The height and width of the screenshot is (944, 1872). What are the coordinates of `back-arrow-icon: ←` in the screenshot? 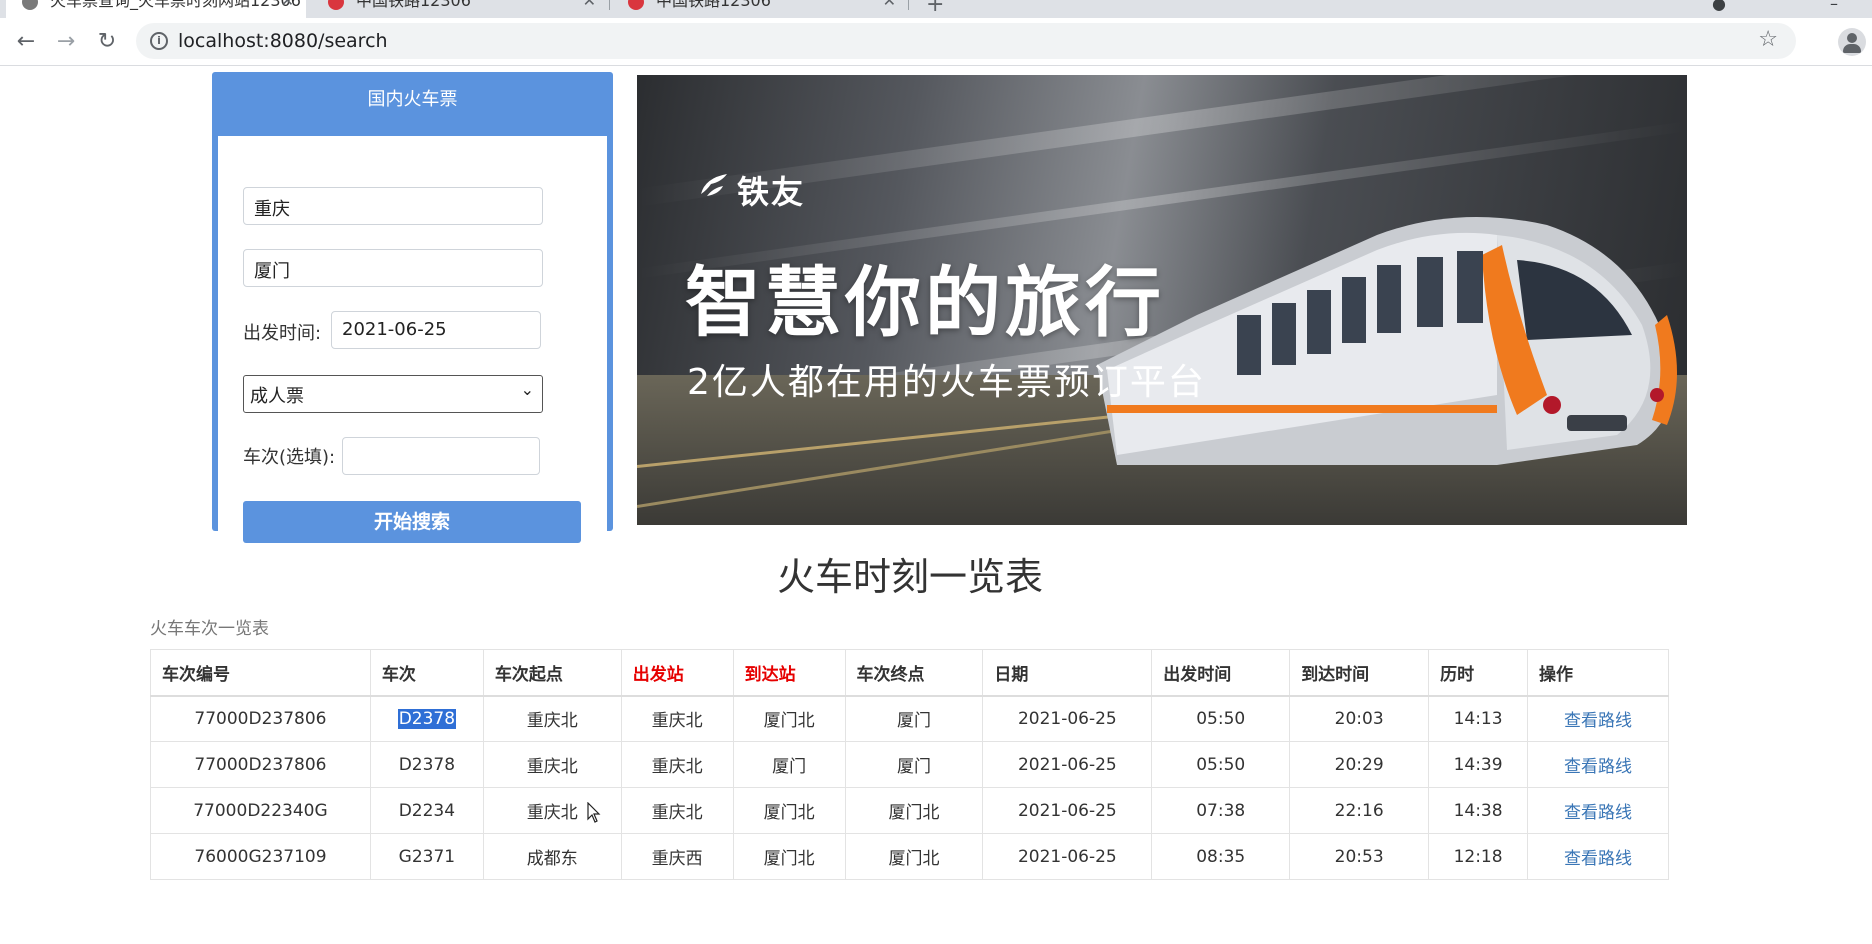 It's located at (26, 42).